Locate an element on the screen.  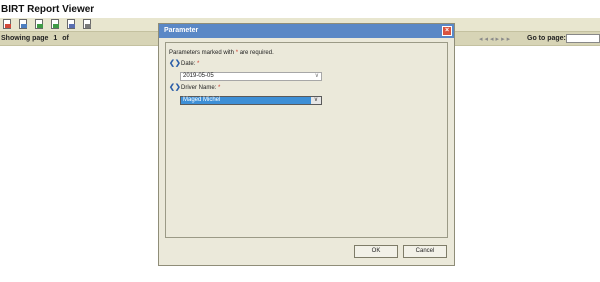
required-note-prefix: Parameters marked with is located at coordinates (202, 53).